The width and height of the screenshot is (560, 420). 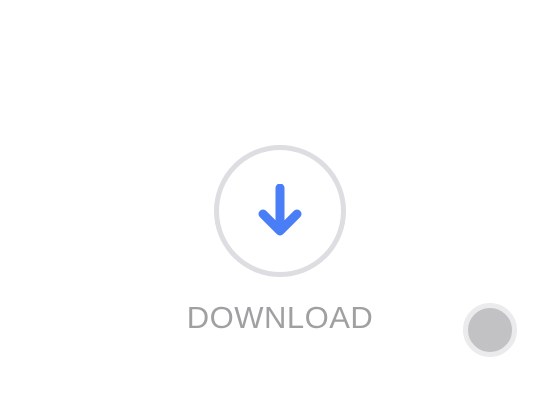 I want to click on arrow-down-icon, so click(x=280, y=210).